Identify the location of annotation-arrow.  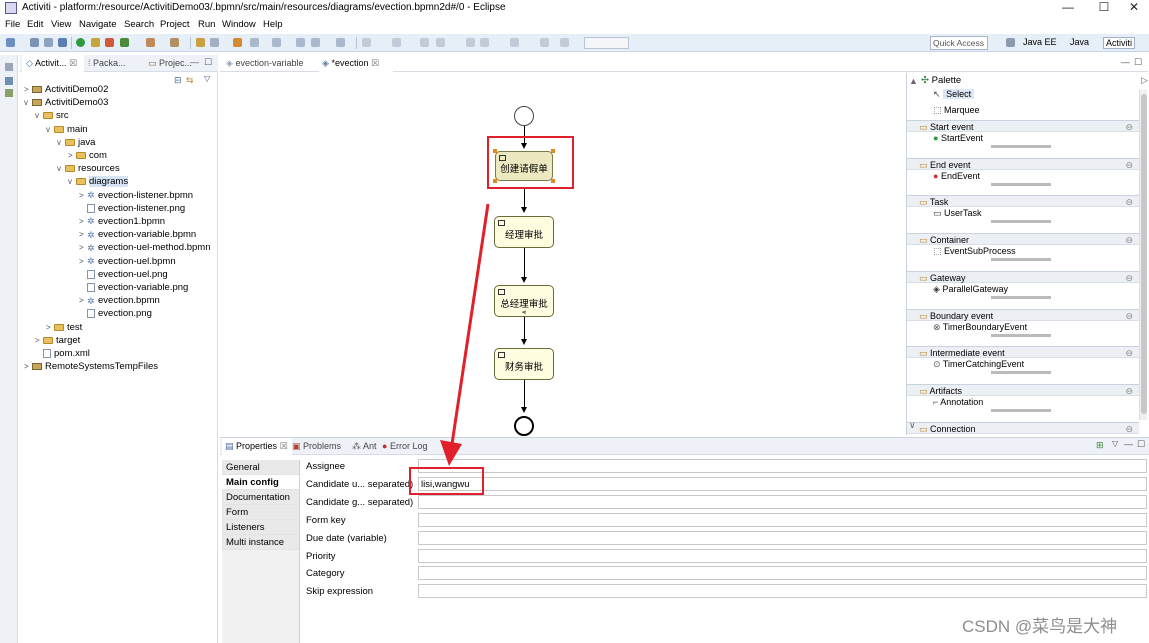
(465, 334).